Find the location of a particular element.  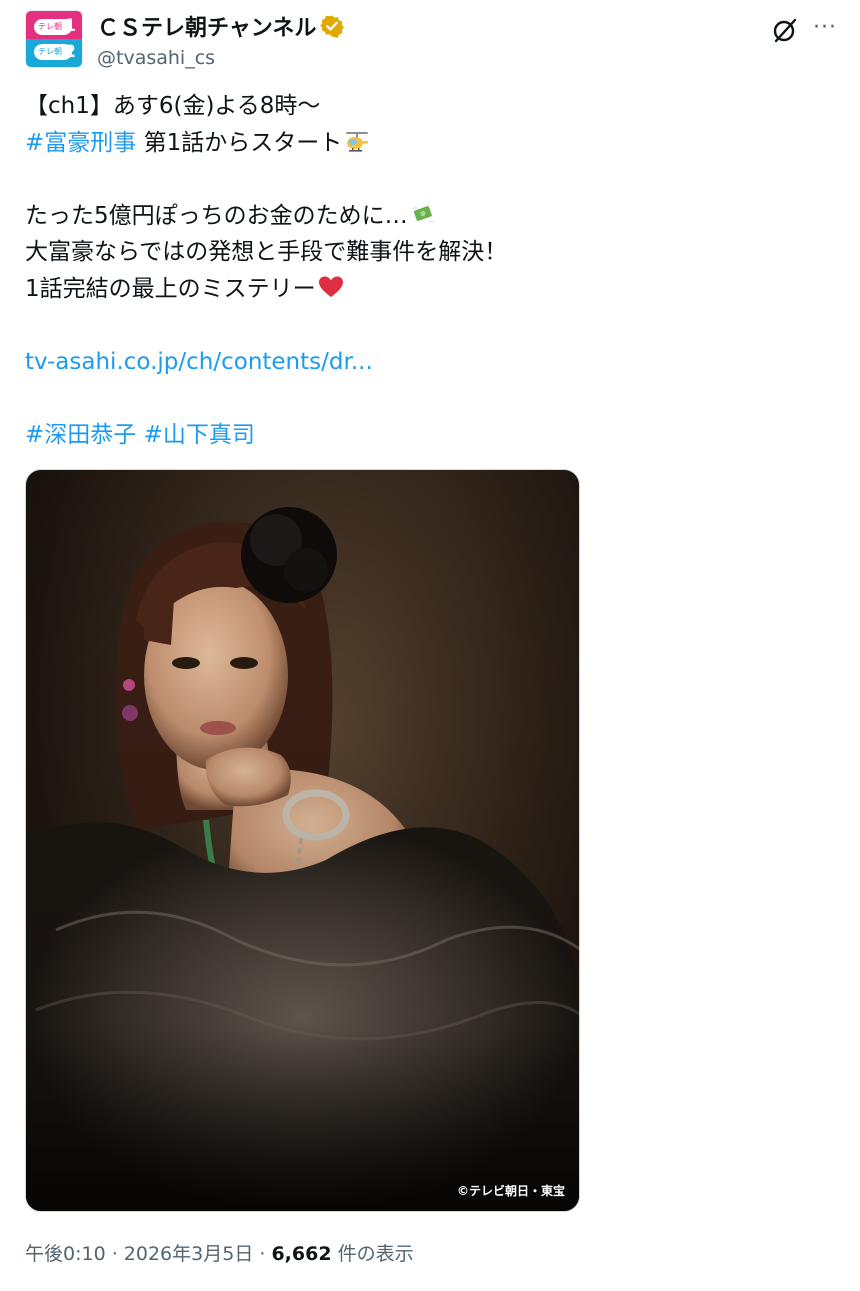

display-name: ＣＳテレ朝チャンネル is located at coordinates (206, 28).